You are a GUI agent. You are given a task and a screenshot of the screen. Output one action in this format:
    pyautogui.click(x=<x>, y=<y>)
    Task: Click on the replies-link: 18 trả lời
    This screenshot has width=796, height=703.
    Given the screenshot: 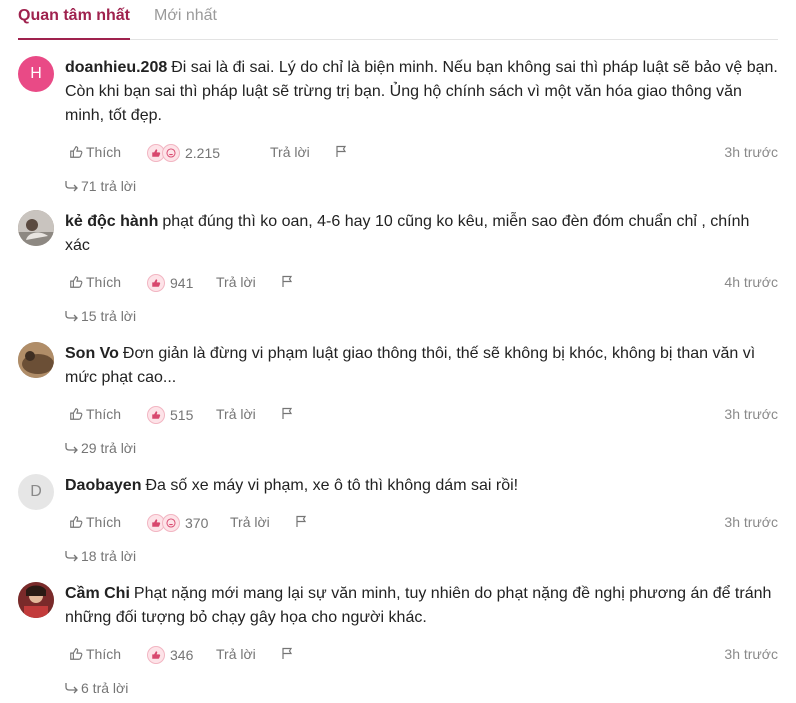 What is the action you would take?
    pyautogui.click(x=100, y=556)
    